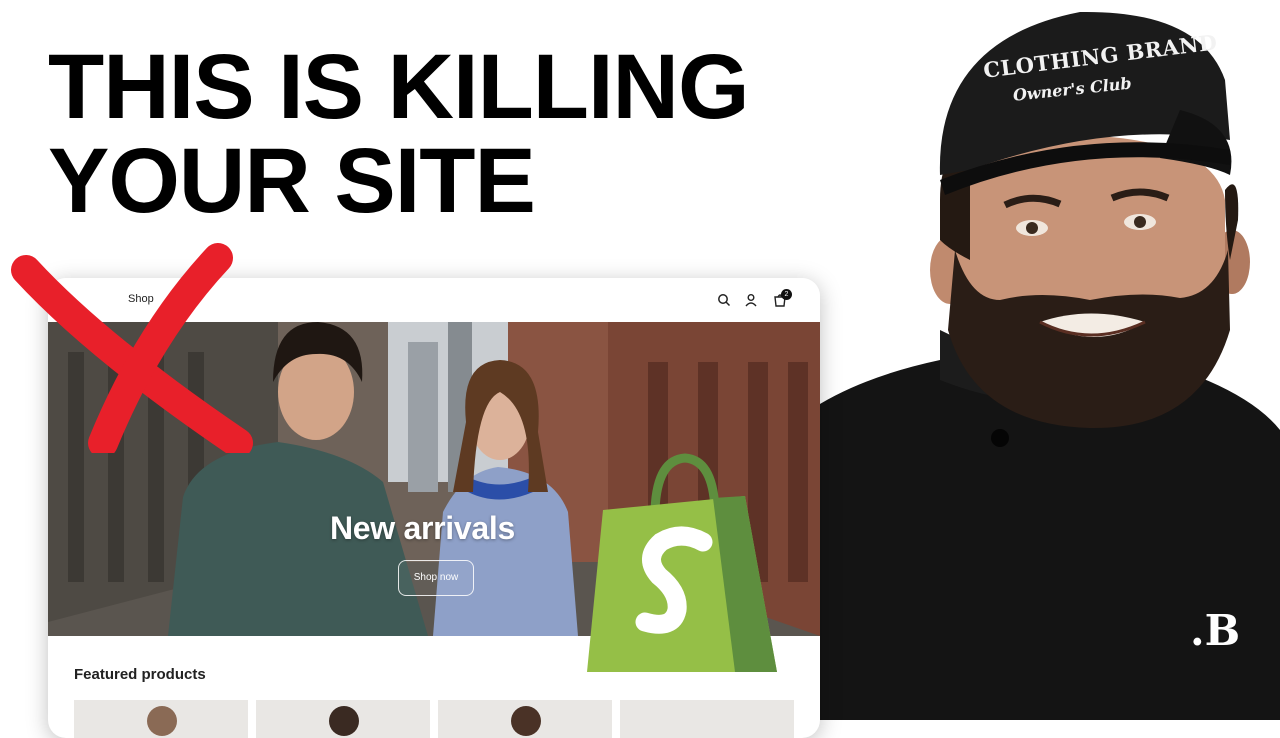 Image resolution: width=1280 pixels, height=738 pixels. What do you see at coordinates (140, 674) in the screenshot?
I see `featured-products-heading: Featured products` at bounding box center [140, 674].